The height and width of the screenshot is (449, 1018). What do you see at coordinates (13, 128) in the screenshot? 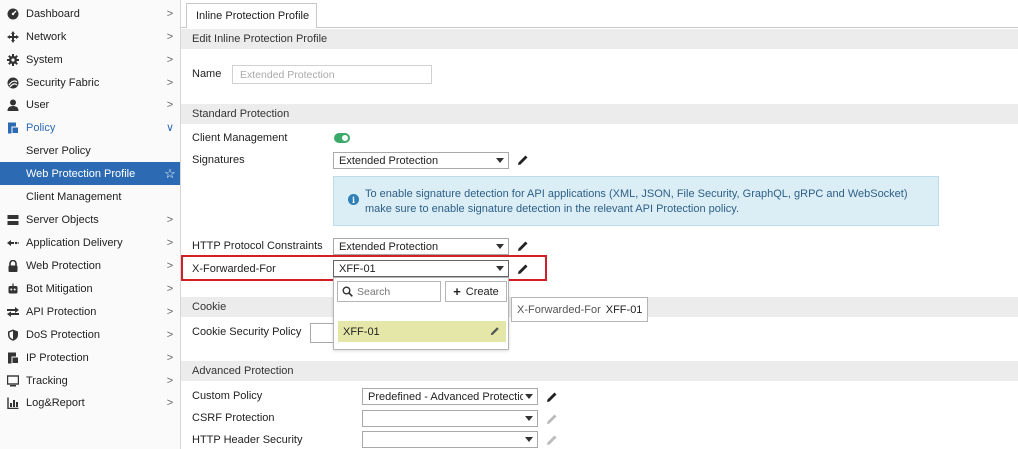
I see `policy-icon` at bounding box center [13, 128].